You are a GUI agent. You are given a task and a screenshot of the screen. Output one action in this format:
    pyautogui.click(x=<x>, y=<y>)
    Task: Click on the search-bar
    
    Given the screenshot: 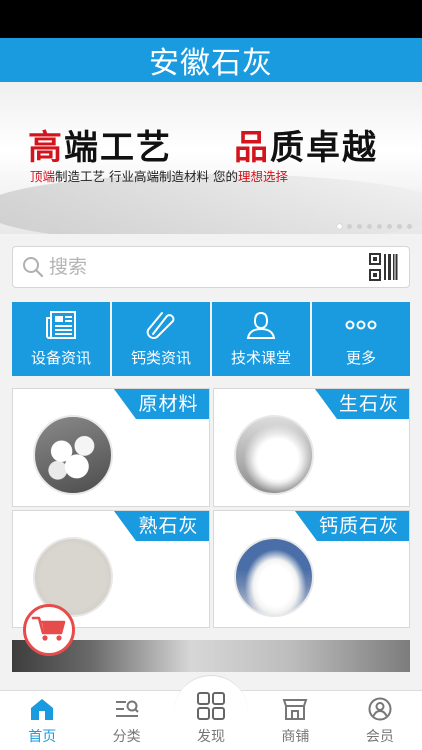 What is the action you would take?
    pyautogui.click(x=211, y=267)
    